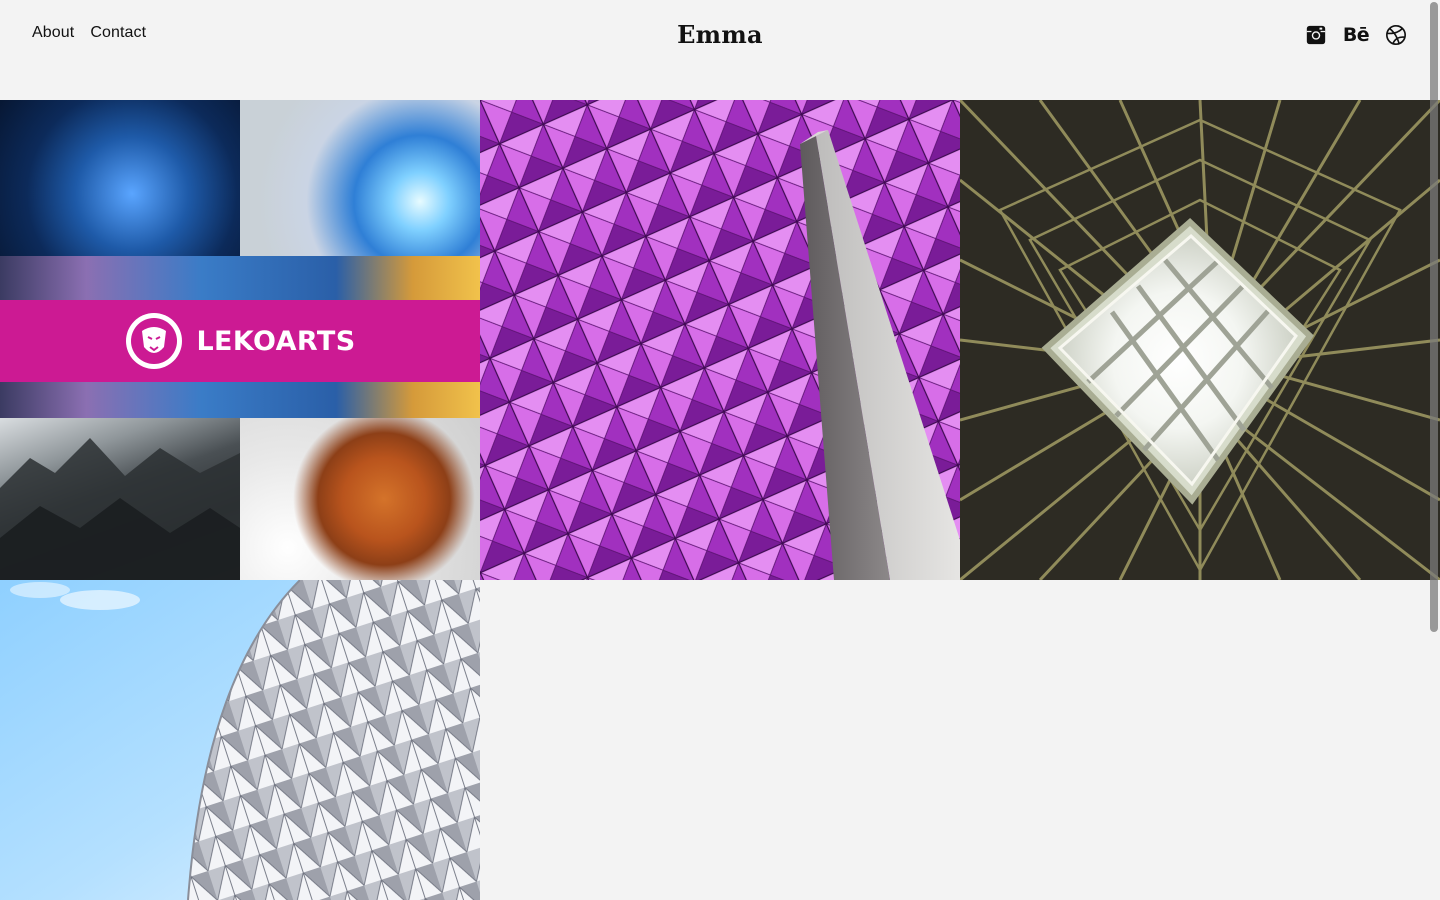  Describe the element at coordinates (360, 499) in the screenshot. I see `collage-pearls-image` at that location.